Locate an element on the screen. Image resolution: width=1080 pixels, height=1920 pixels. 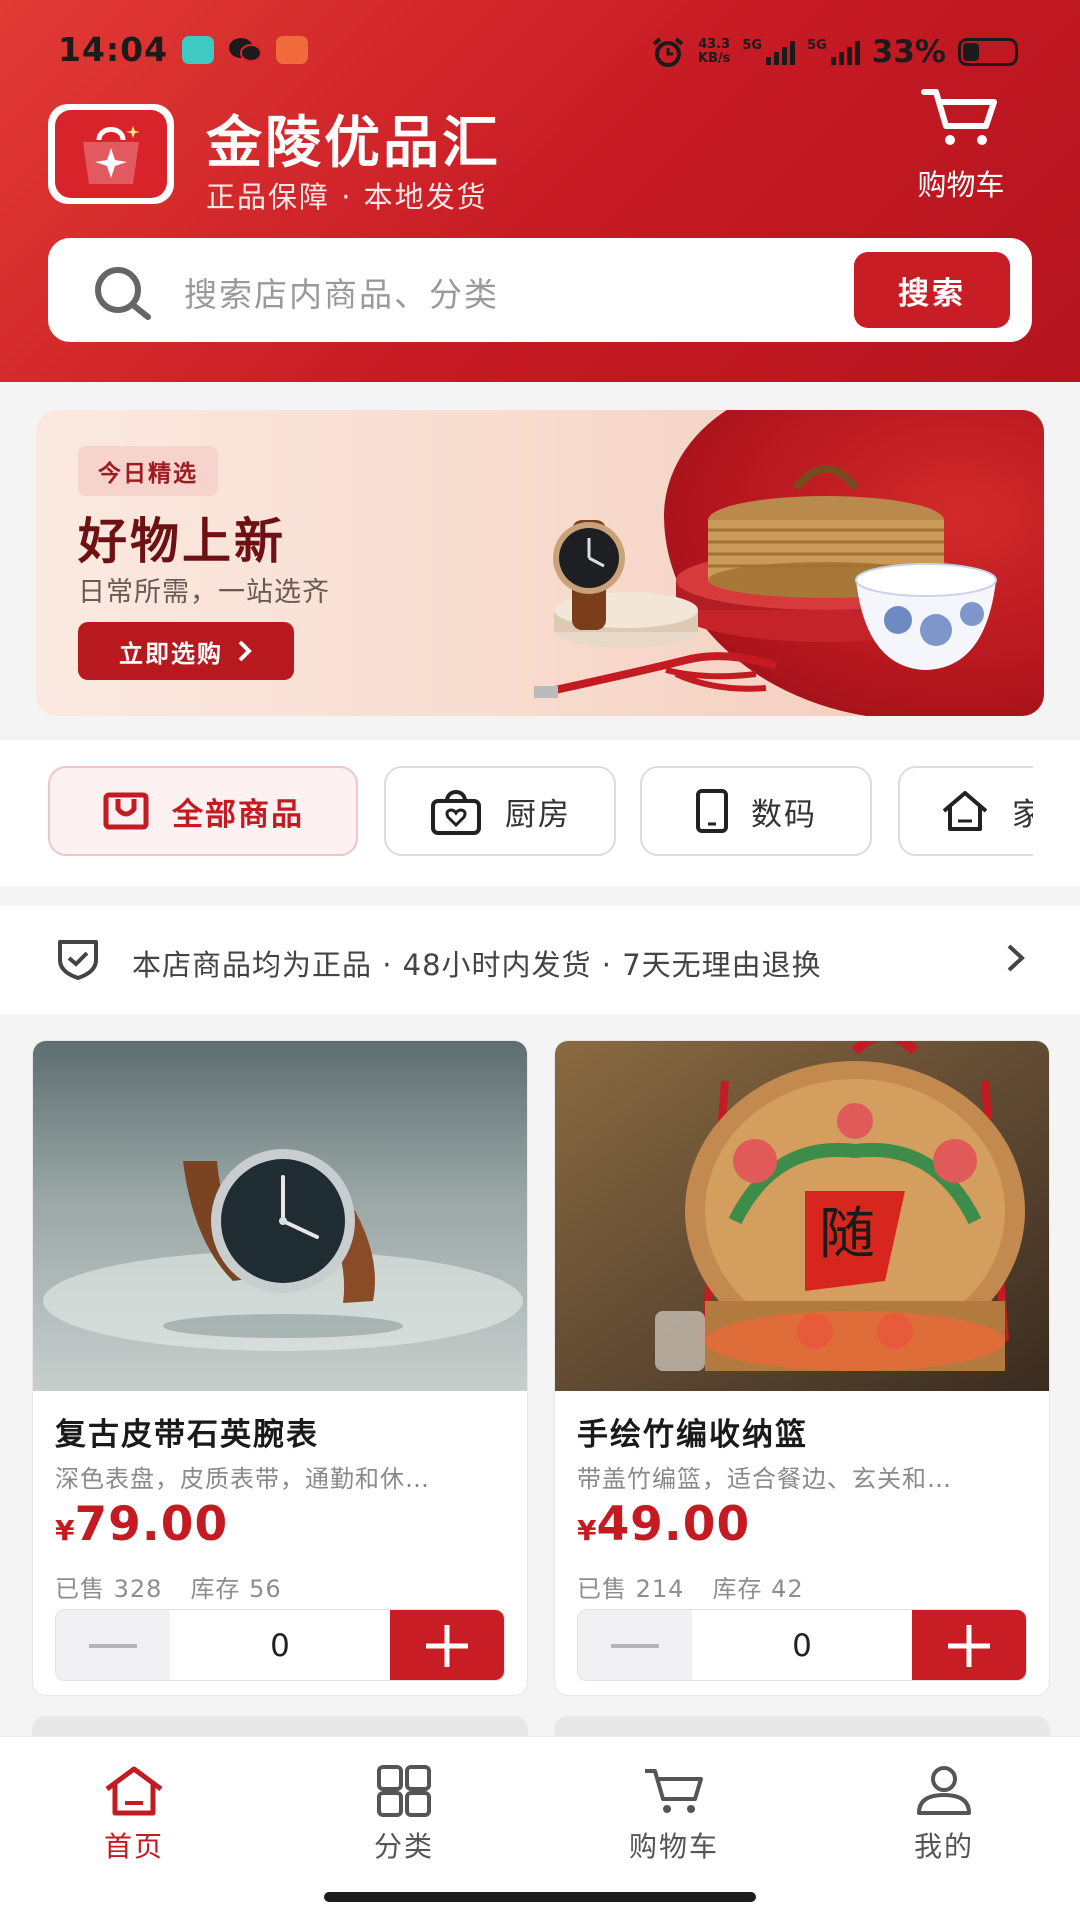
category-chip-label: 数码 is located at coordinates (784, 814).